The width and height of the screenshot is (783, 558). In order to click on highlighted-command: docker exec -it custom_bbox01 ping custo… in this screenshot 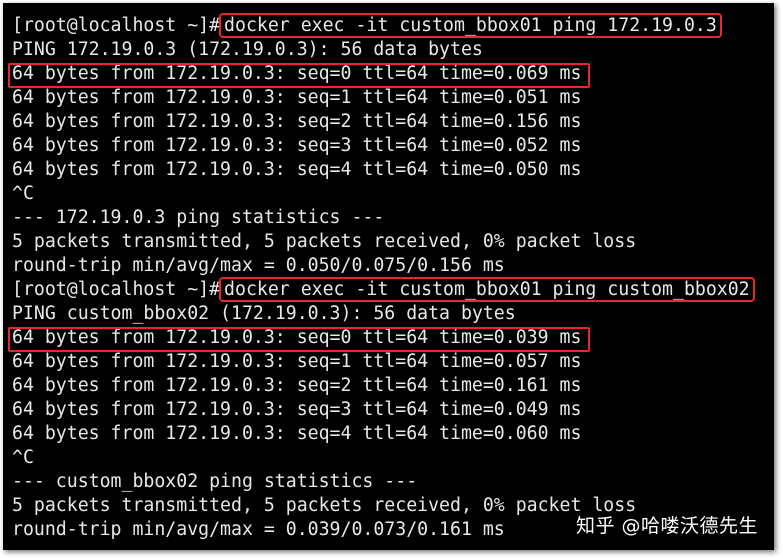, I will do `click(487, 289)`.